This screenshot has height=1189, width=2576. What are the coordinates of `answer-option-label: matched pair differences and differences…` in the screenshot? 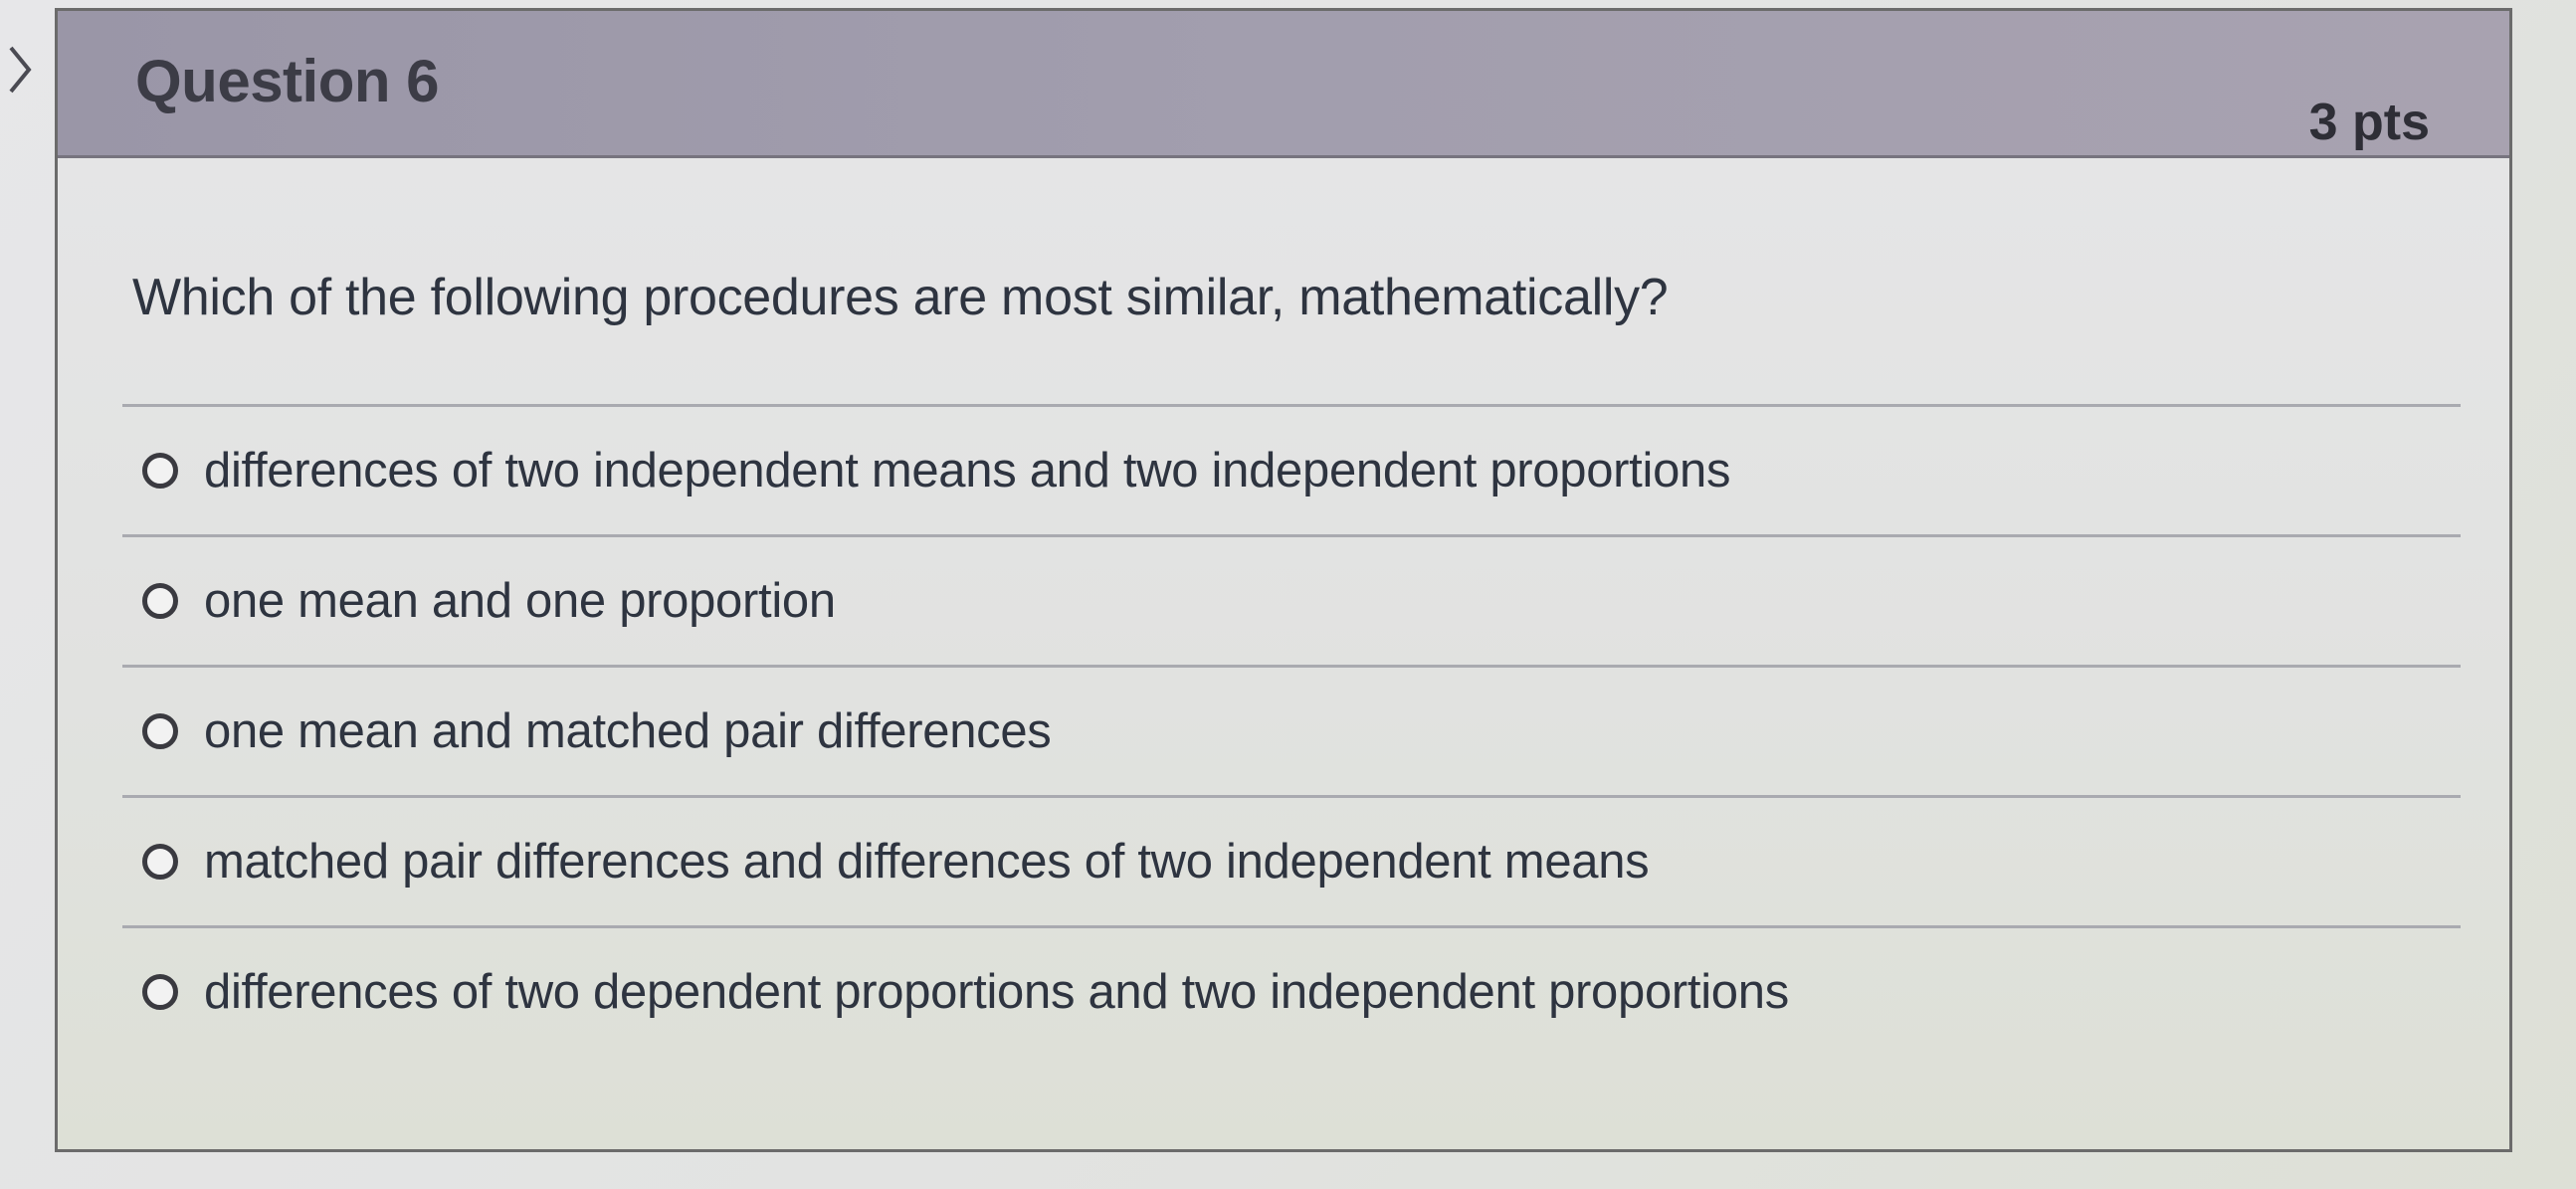 It's located at (927, 862).